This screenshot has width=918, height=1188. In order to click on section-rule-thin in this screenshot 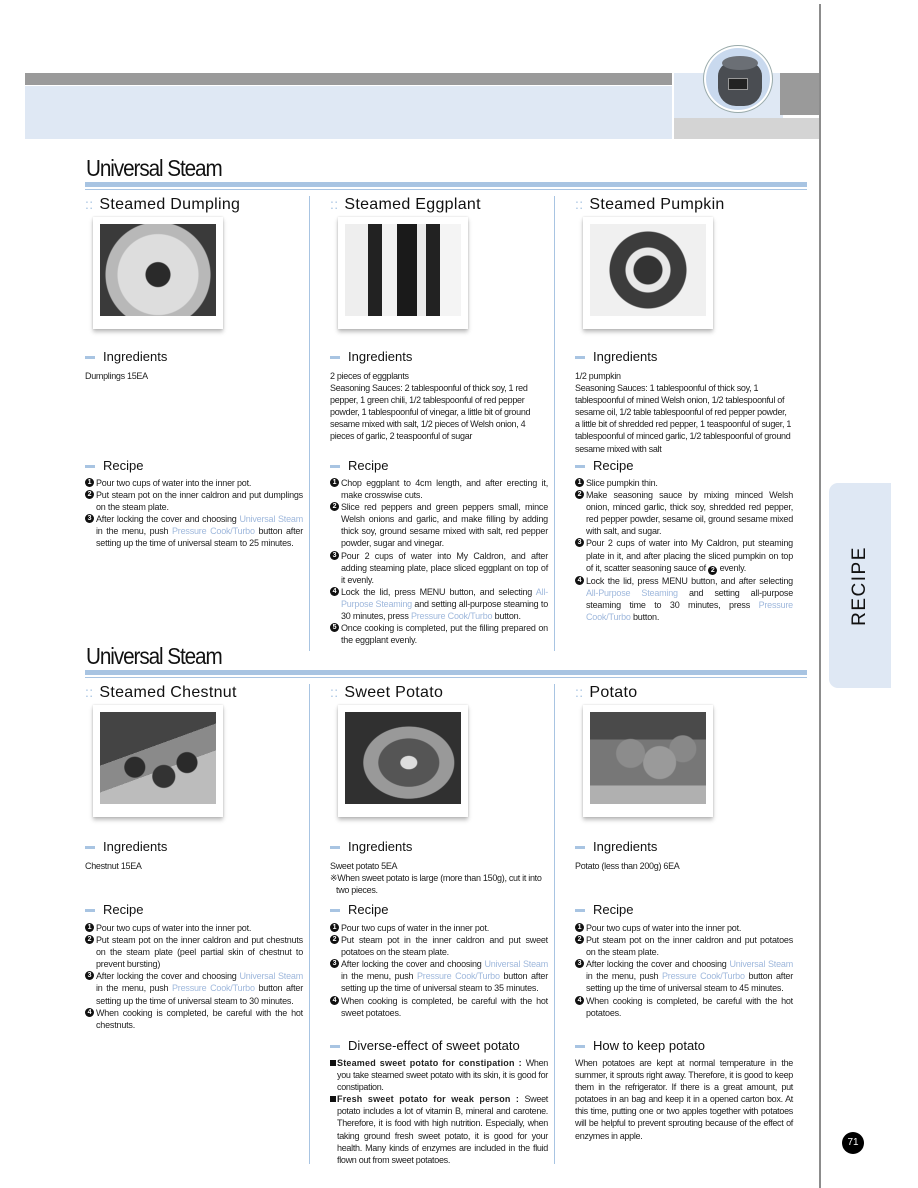, I will do `click(446, 189)`.